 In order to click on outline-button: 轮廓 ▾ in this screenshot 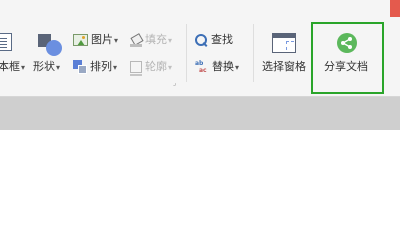, I will do `click(151, 68)`.